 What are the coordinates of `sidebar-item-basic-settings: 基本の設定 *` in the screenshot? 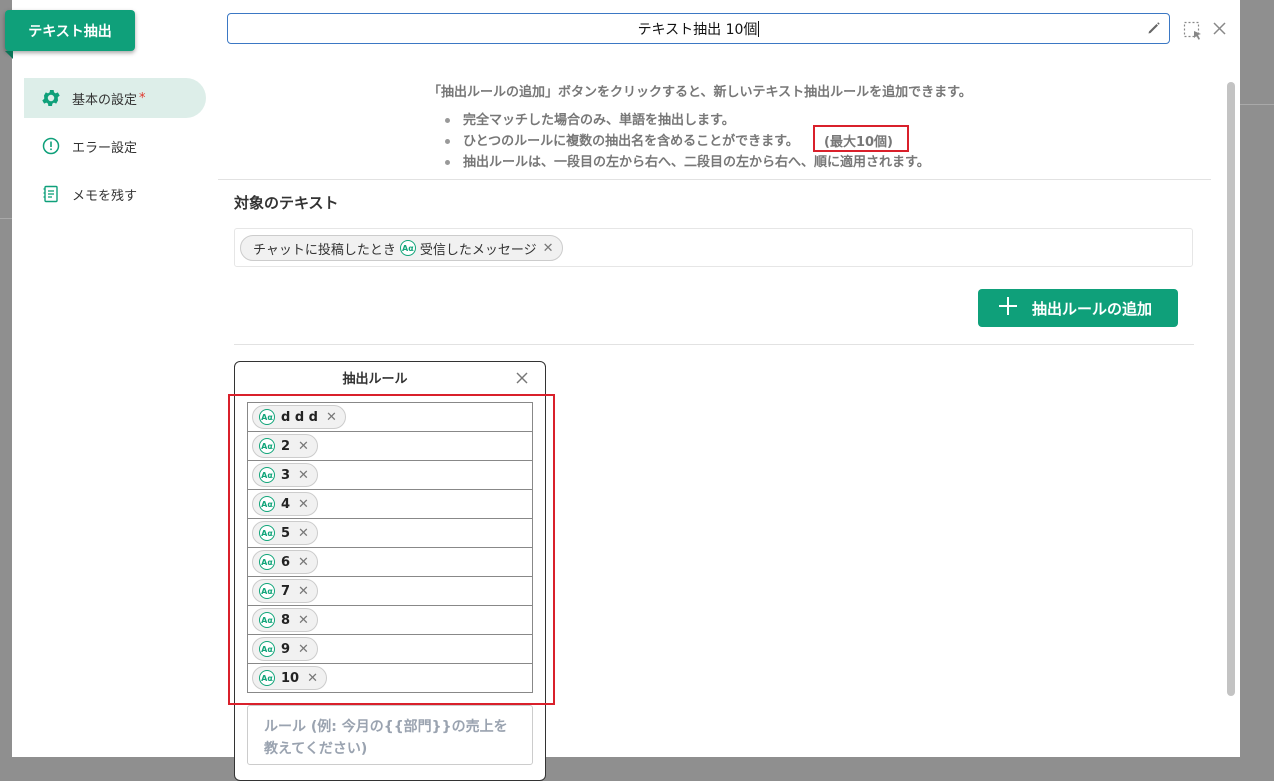 It's located at (115, 98).